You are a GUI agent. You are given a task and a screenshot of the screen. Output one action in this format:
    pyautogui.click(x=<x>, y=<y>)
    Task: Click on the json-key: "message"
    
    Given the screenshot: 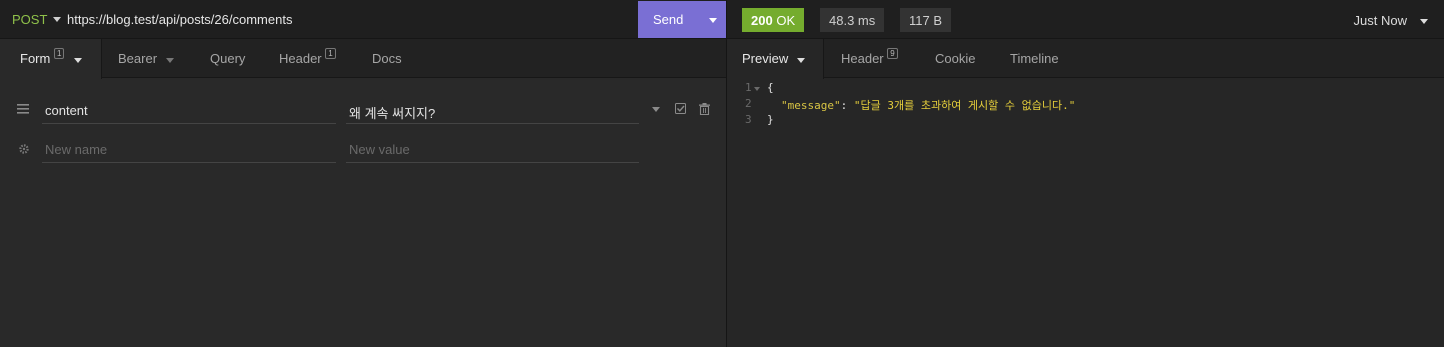 What is the action you would take?
    pyautogui.click(x=811, y=105)
    